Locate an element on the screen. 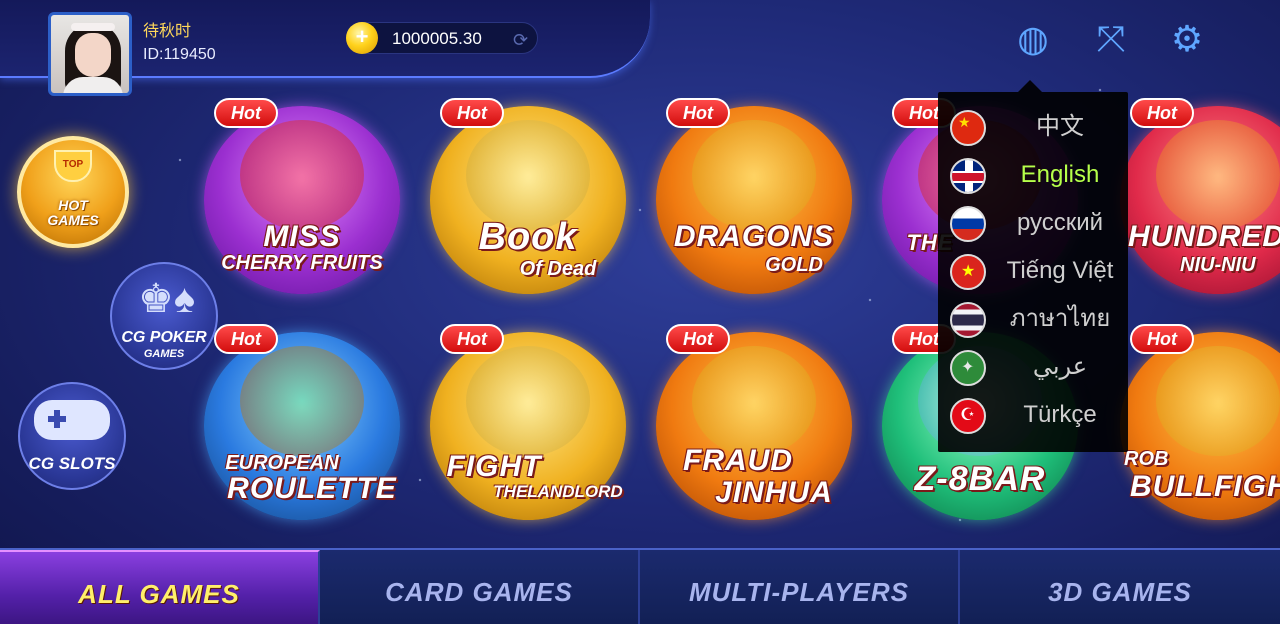 This screenshot has height=624, width=1280. language-option-arabic: عربي is located at coordinates (1033, 367).